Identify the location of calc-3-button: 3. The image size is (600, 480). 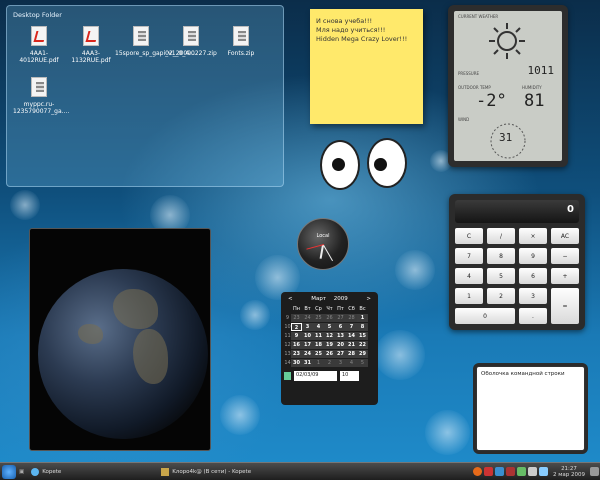
(533, 296).